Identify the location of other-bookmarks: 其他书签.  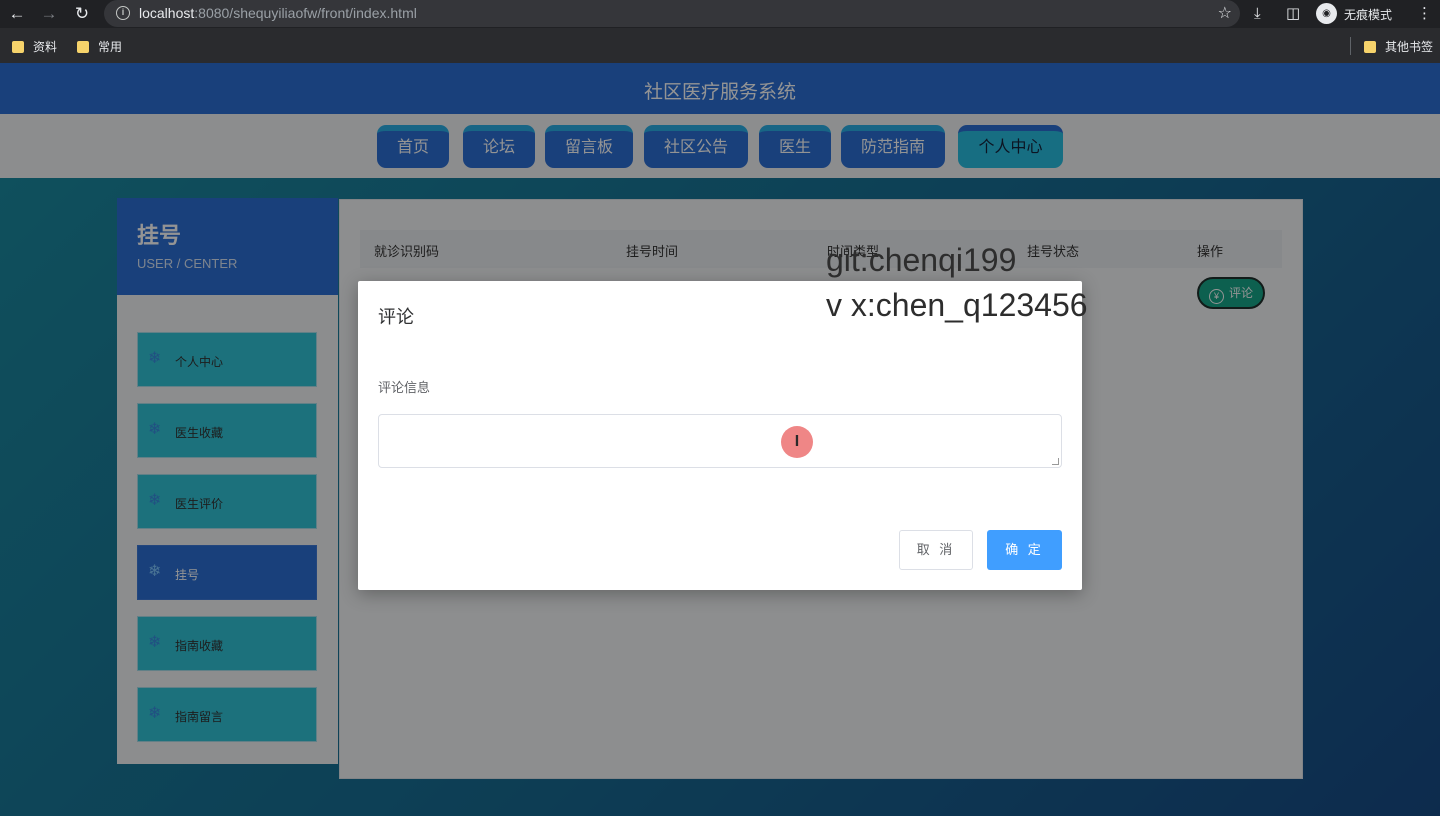
(1398, 46).